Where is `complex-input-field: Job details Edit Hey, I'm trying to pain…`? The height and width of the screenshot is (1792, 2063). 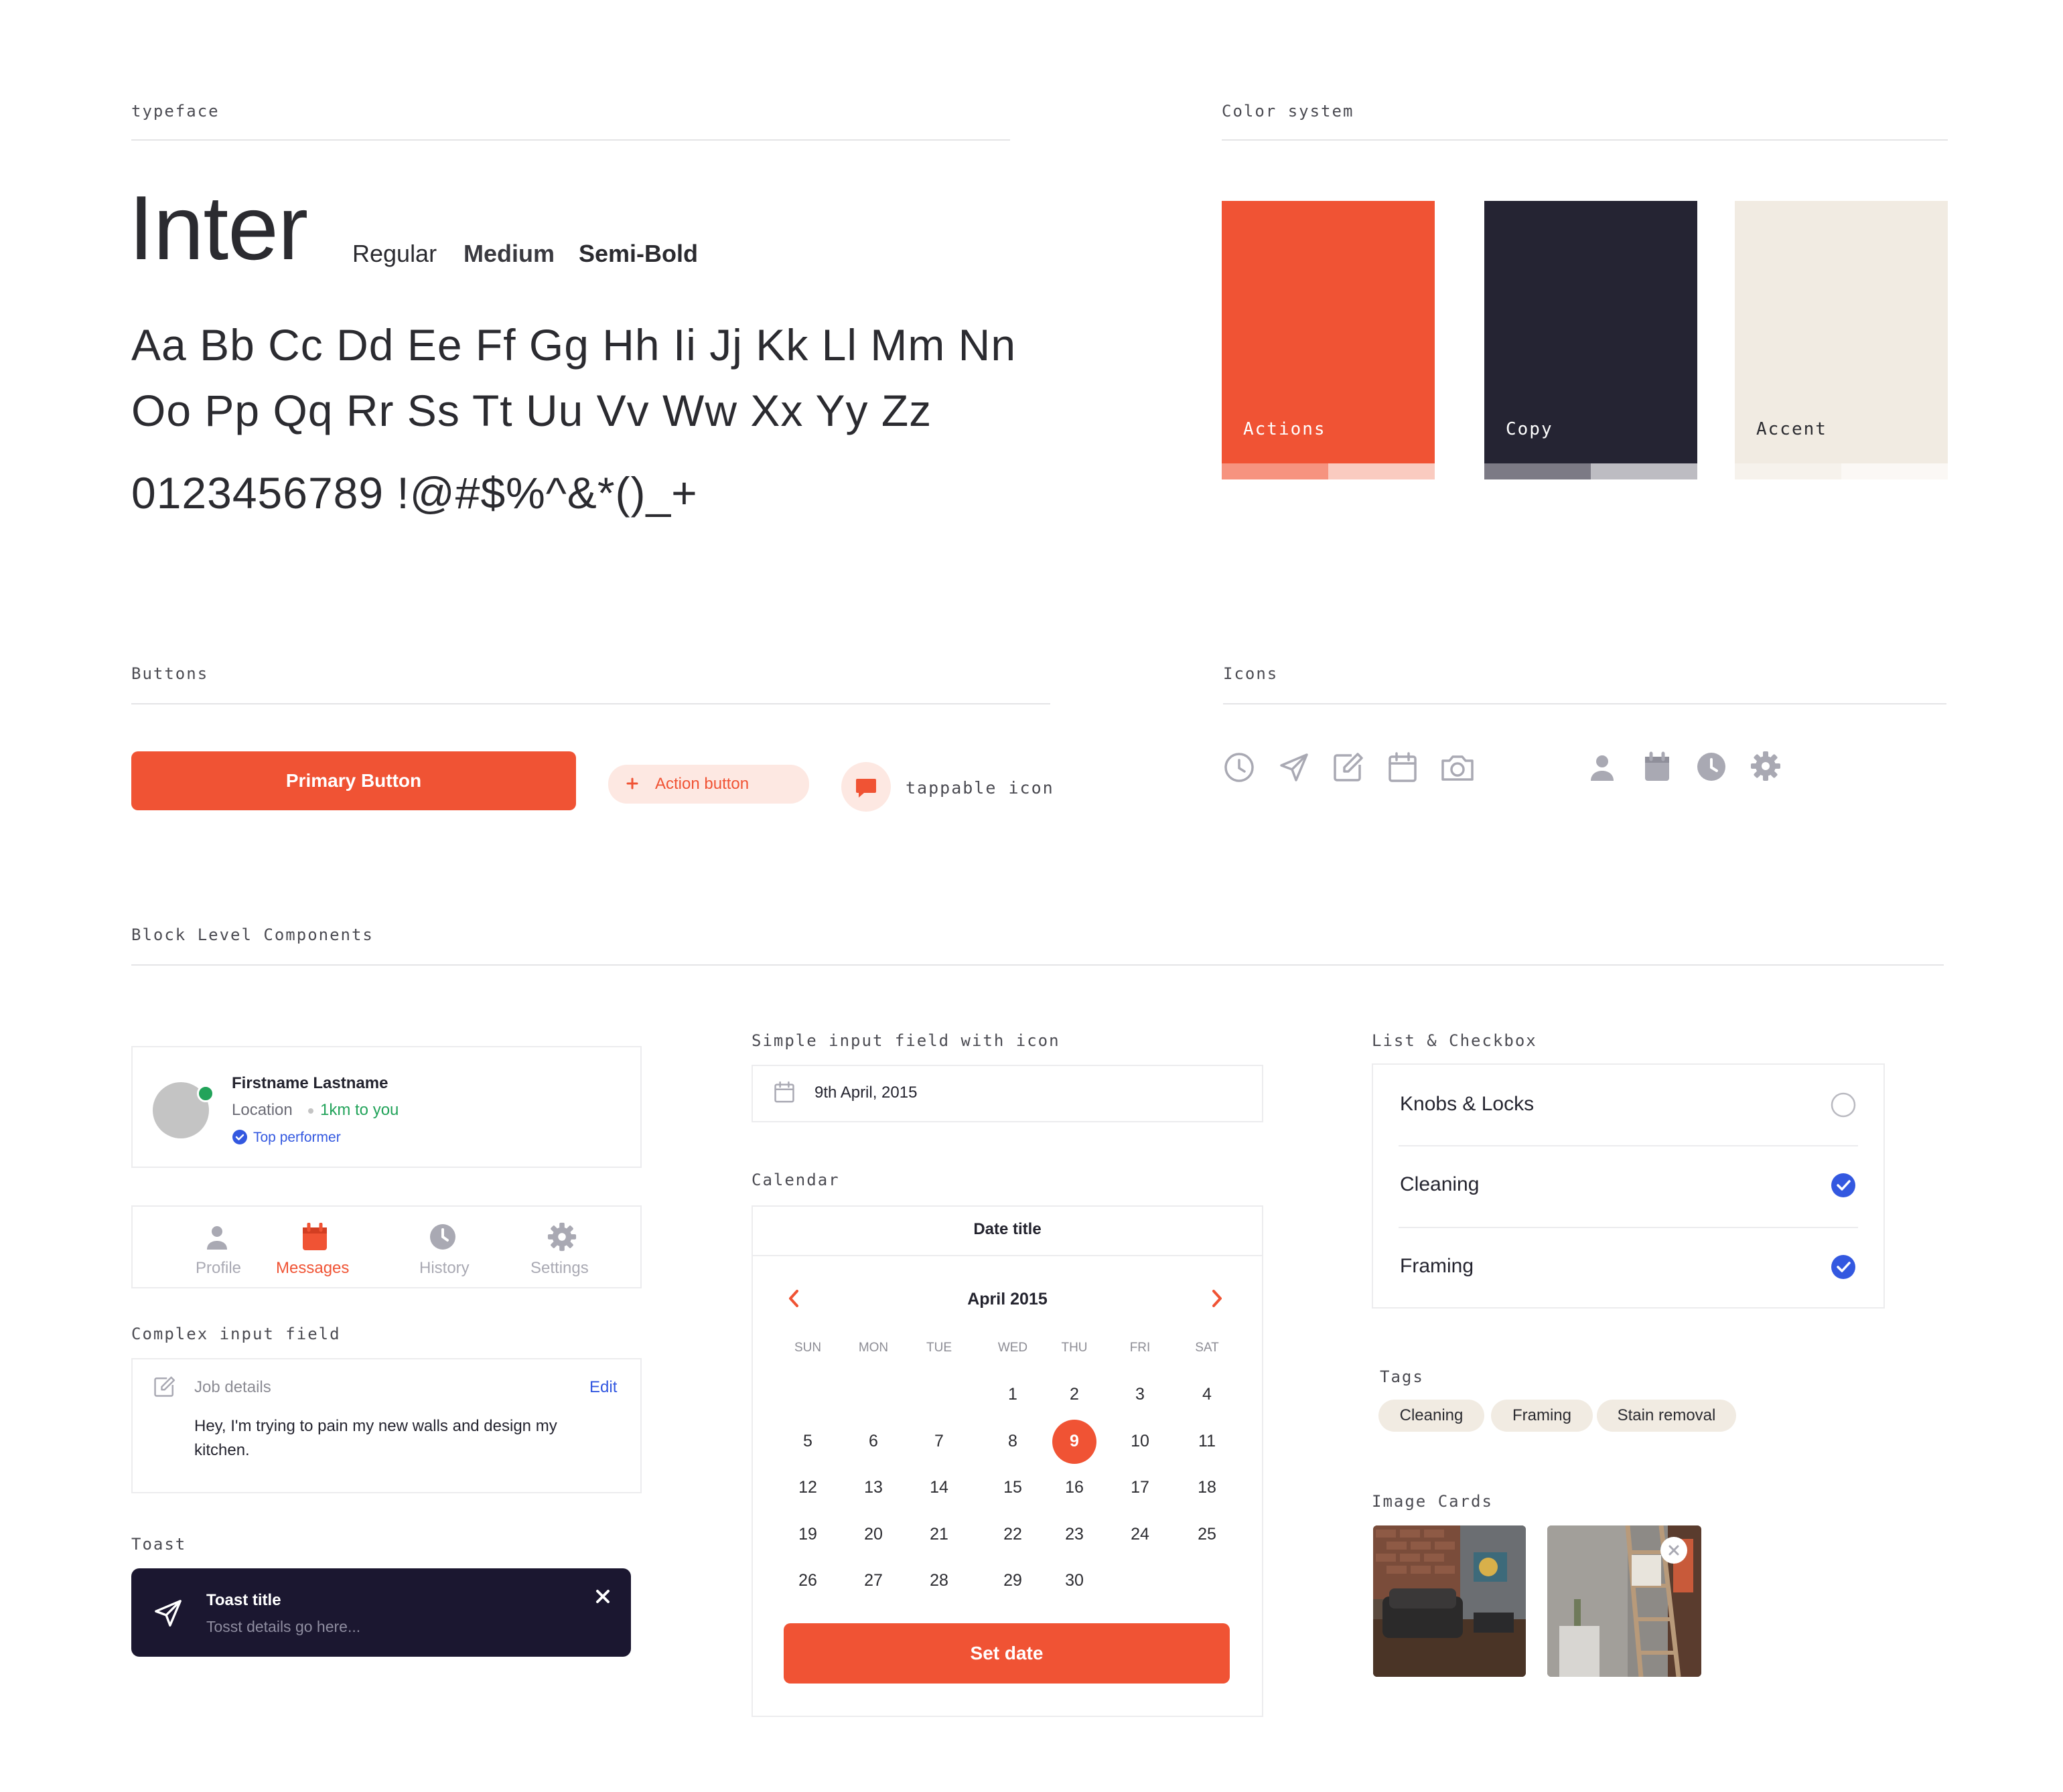
complex-input-field: Job details Edit Hey, I'm trying to pain… is located at coordinates (386, 1425).